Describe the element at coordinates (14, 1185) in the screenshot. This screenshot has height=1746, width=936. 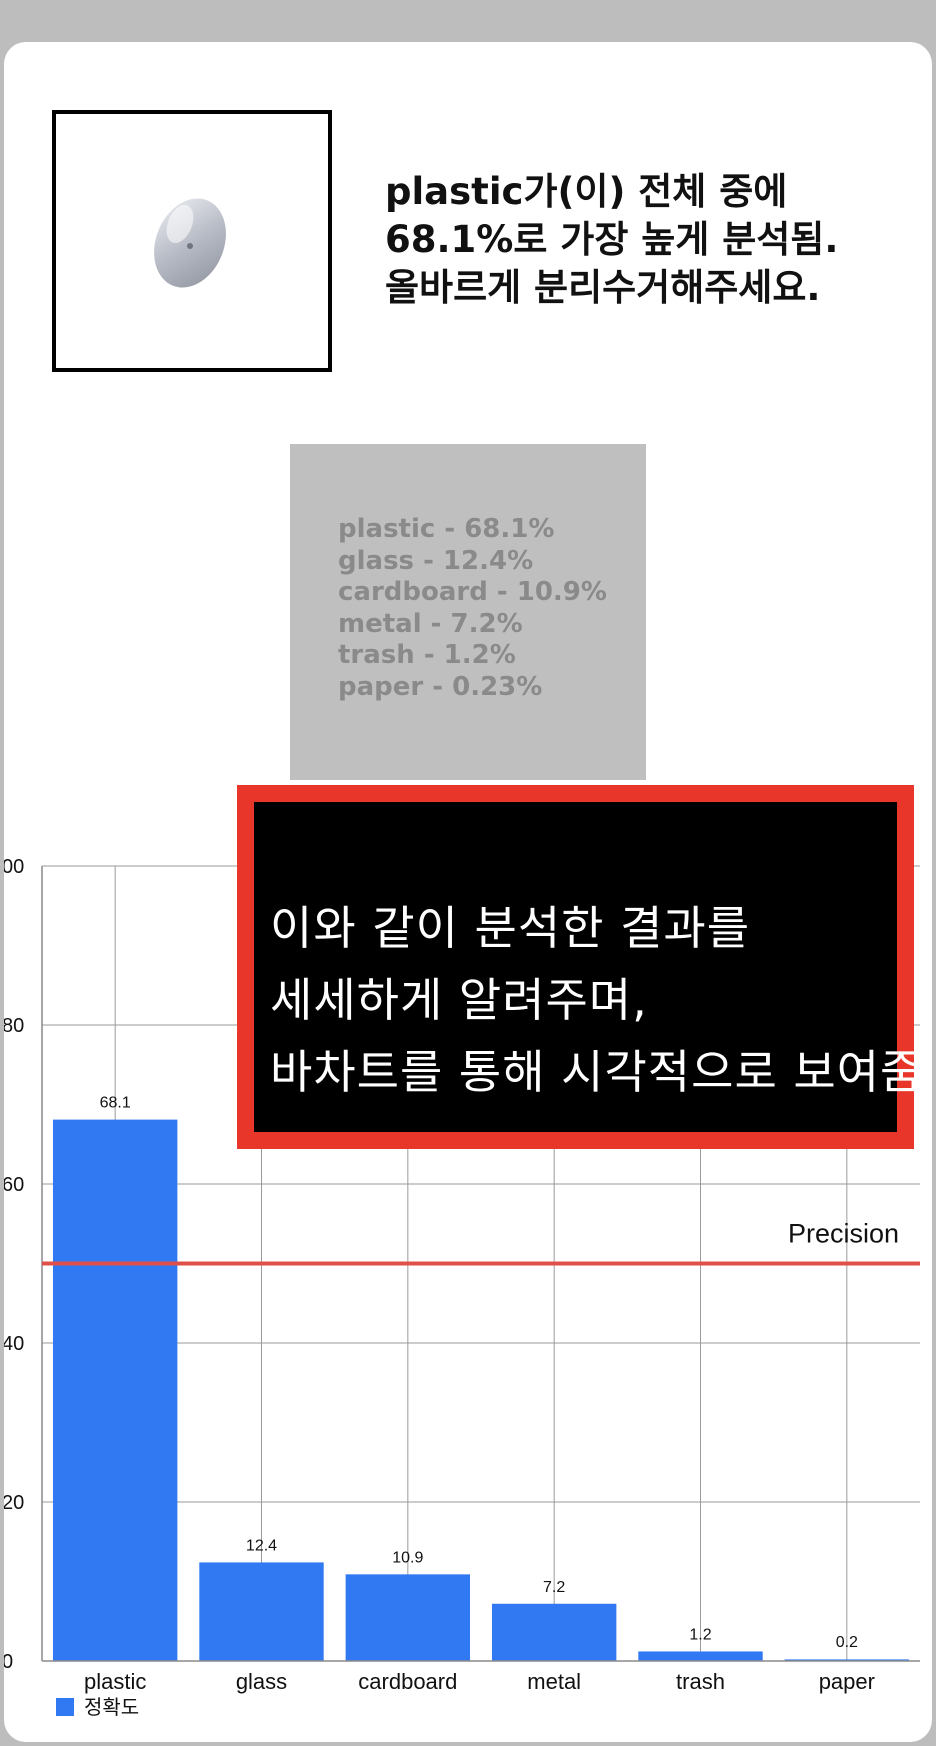
I see `y-tick-label: 60` at that location.